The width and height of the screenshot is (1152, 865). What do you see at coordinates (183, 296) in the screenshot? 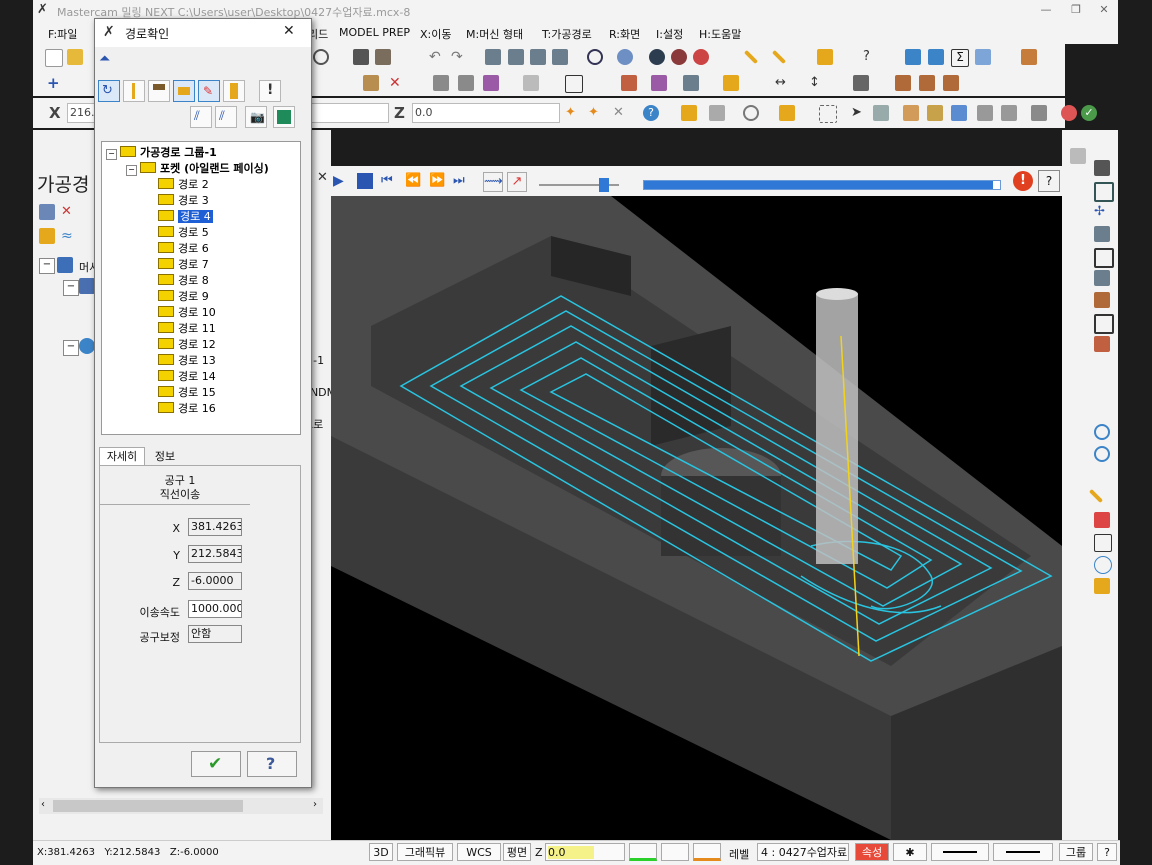
I see `tree-path-item: 경로 9` at bounding box center [183, 296].